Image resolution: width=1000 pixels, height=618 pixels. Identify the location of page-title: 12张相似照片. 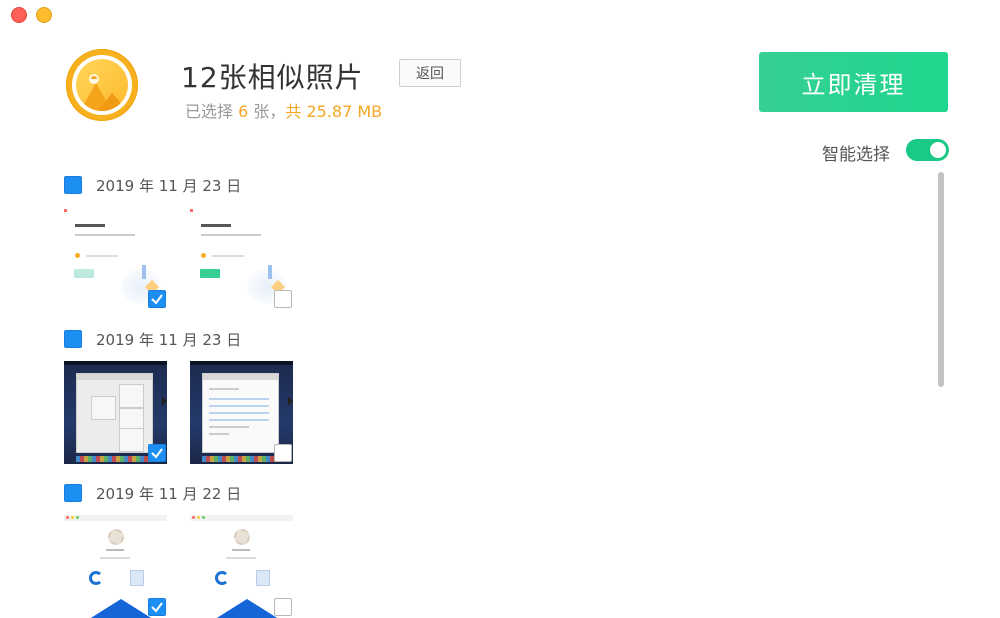
(272, 77).